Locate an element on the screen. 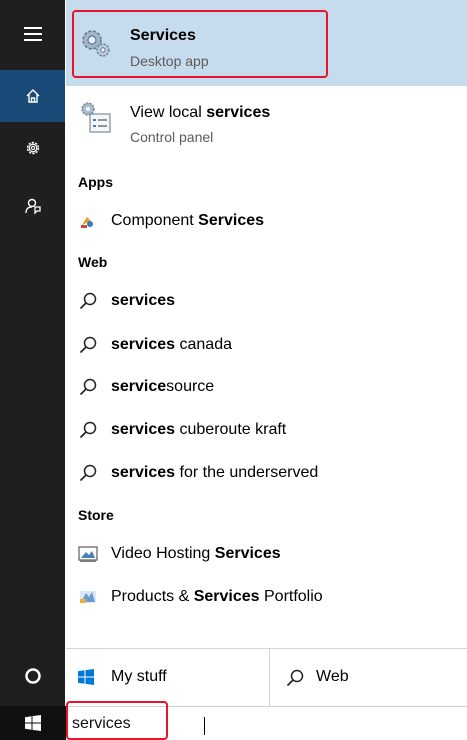  products-services-label: Products & Services Portfolio is located at coordinates (217, 597).